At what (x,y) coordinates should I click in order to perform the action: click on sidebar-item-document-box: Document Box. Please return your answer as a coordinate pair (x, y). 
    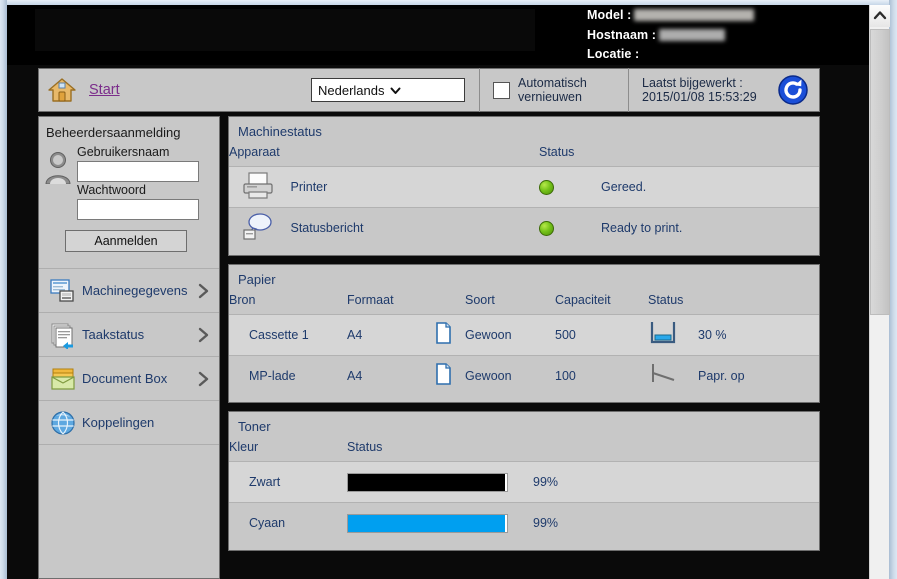
    Looking at the image, I should click on (129, 379).